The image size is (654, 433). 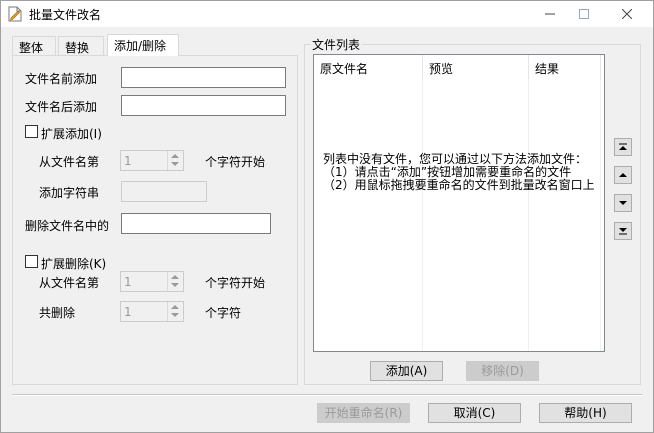 What do you see at coordinates (152, 311) in the screenshot?
I see `del-count-spinner: 1` at bounding box center [152, 311].